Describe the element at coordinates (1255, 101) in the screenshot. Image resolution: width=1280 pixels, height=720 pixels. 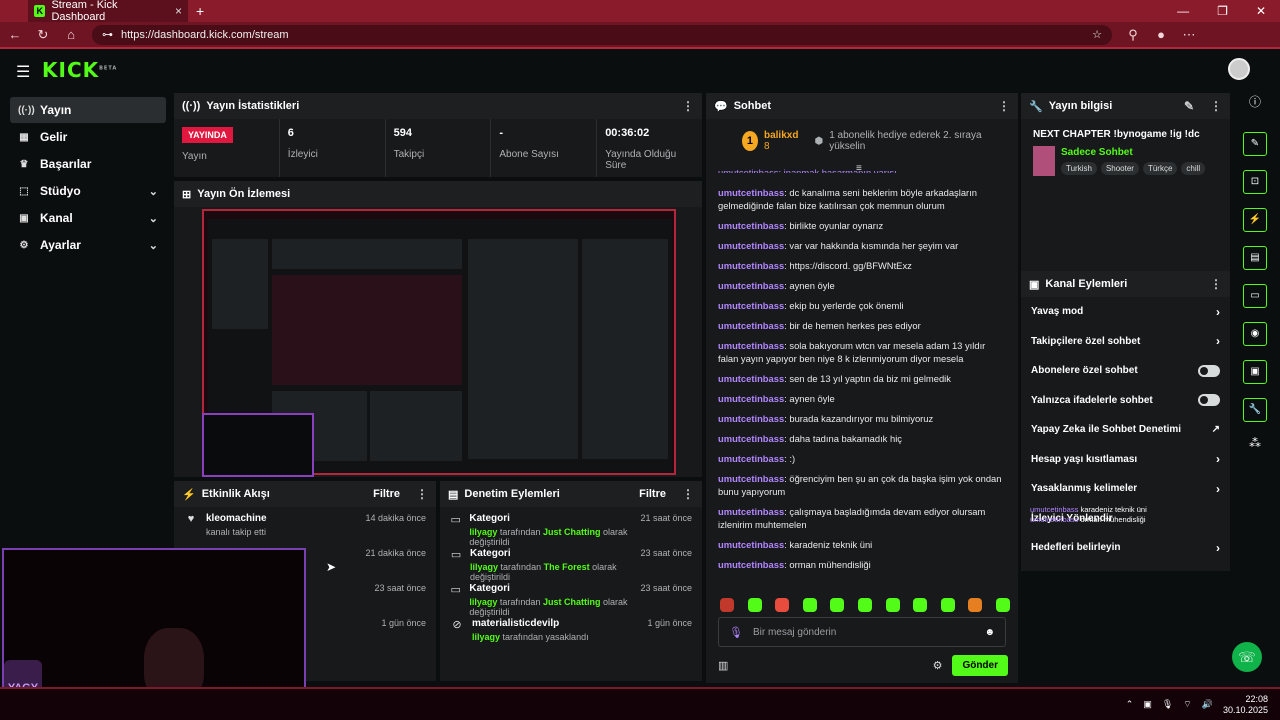
I see `info-icon: ⓘ` at that location.